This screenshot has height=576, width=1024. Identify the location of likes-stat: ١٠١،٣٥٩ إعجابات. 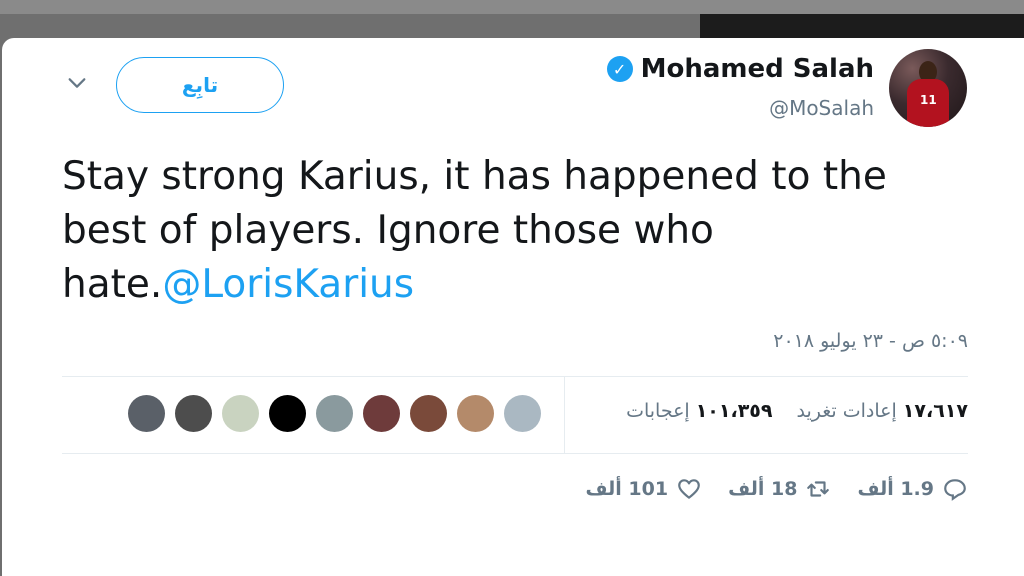
(699, 411).